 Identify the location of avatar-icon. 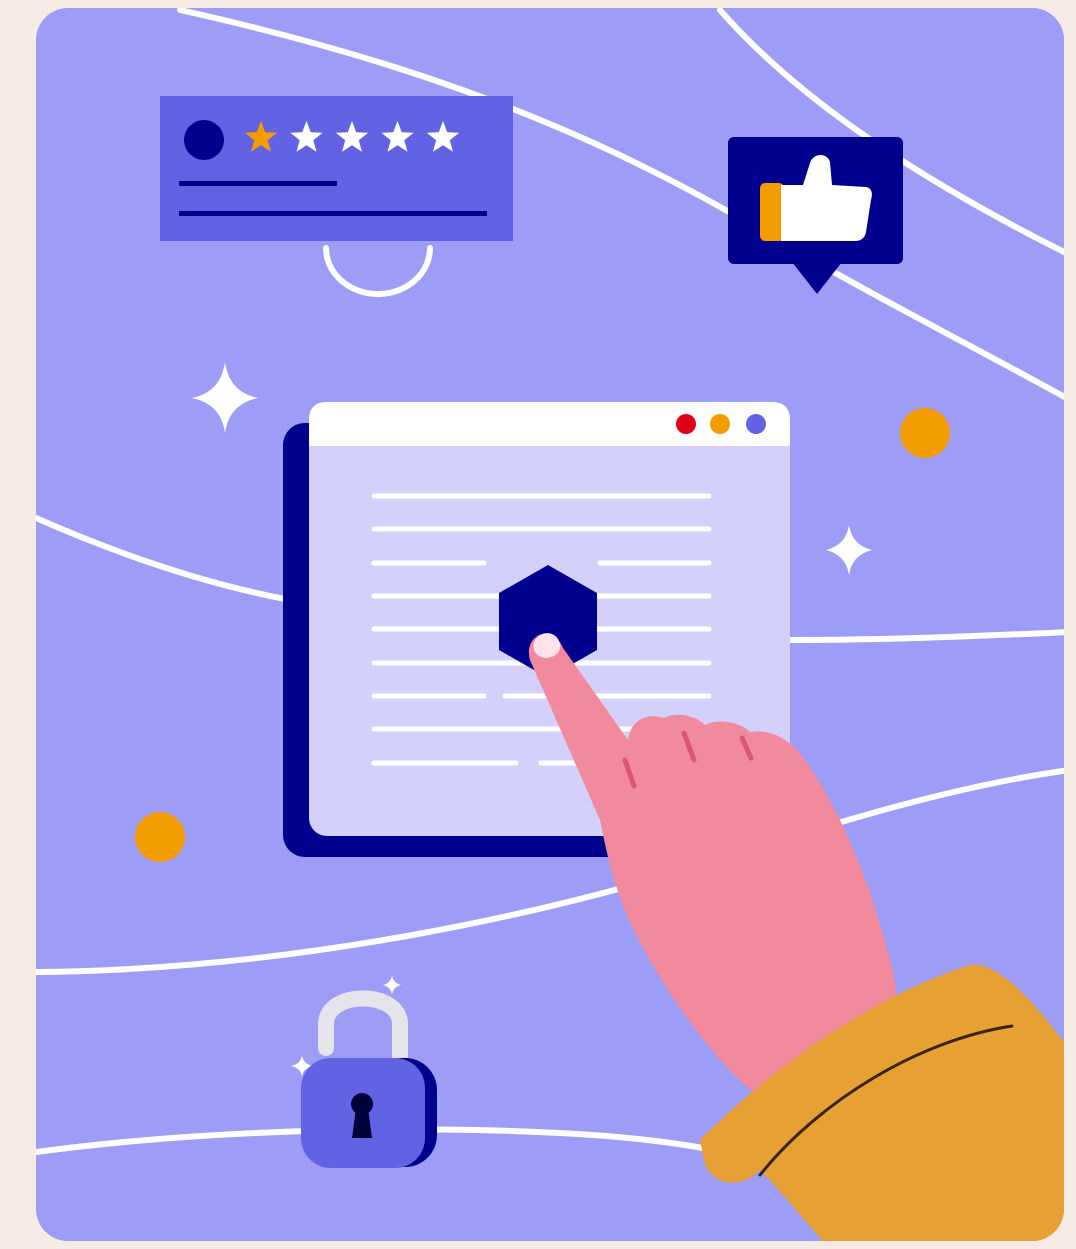
(204, 140).